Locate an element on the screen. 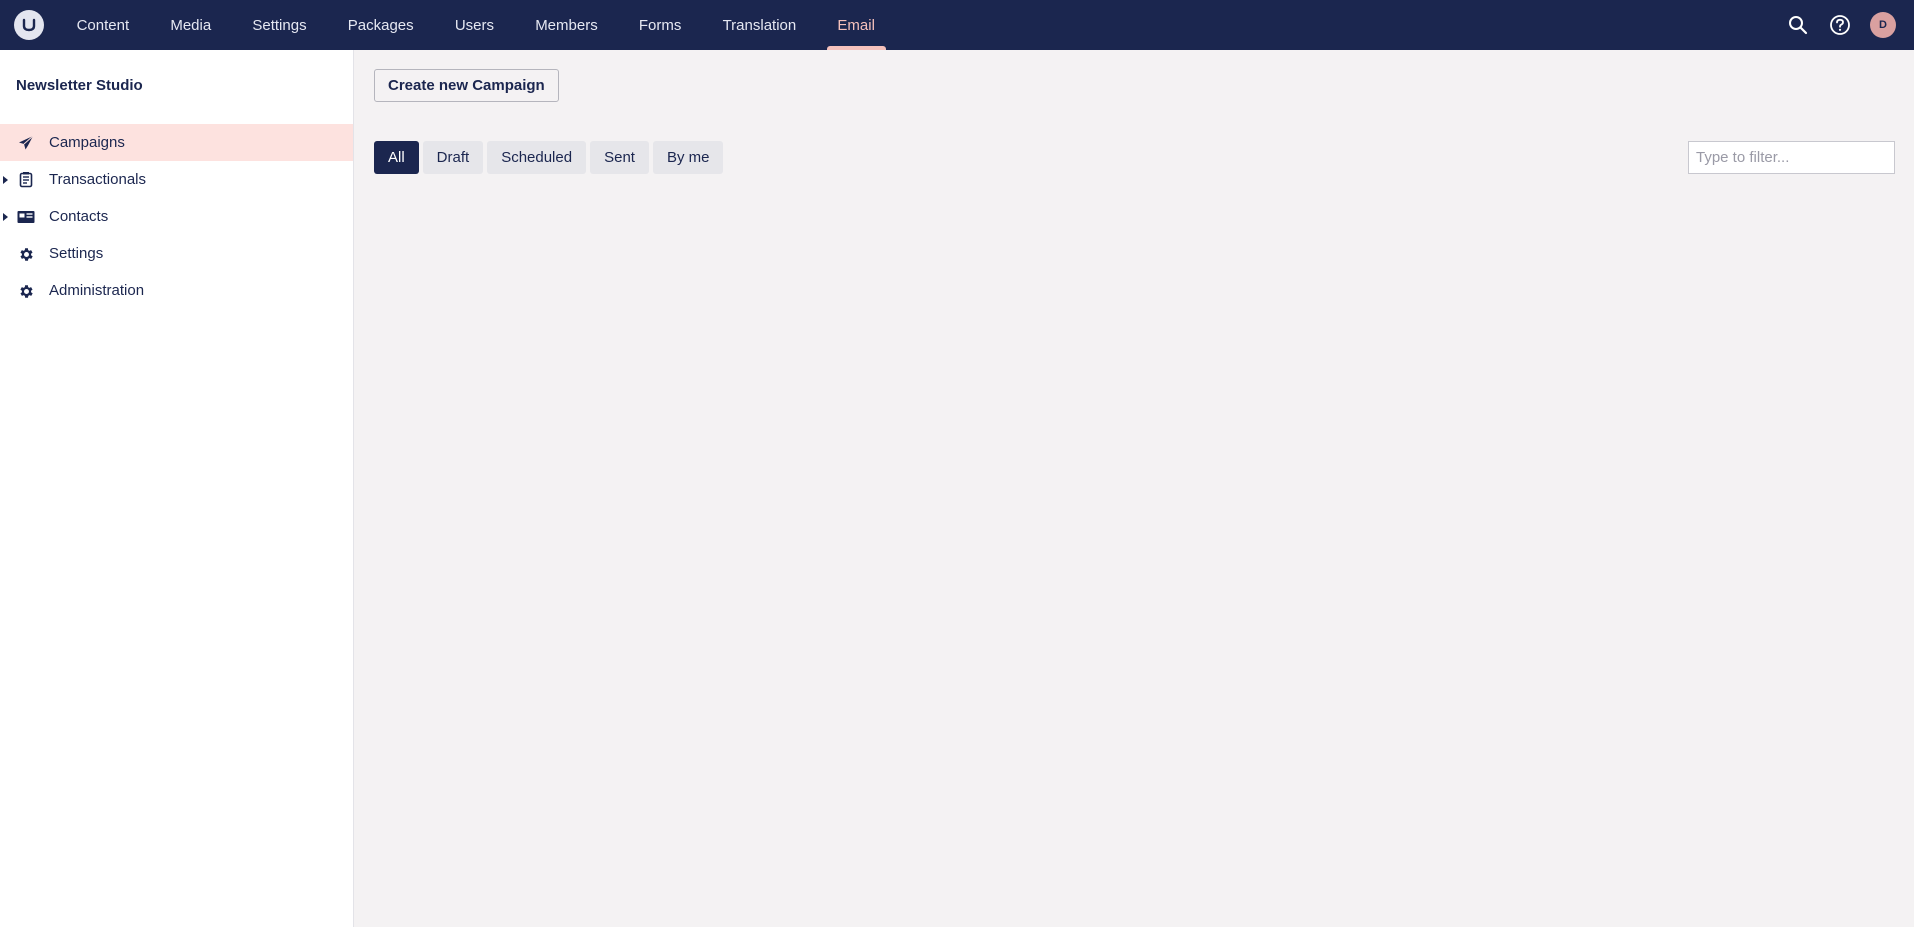 The image size is (1914, 927). nav-members: Members is located at coordinates (567, 25).